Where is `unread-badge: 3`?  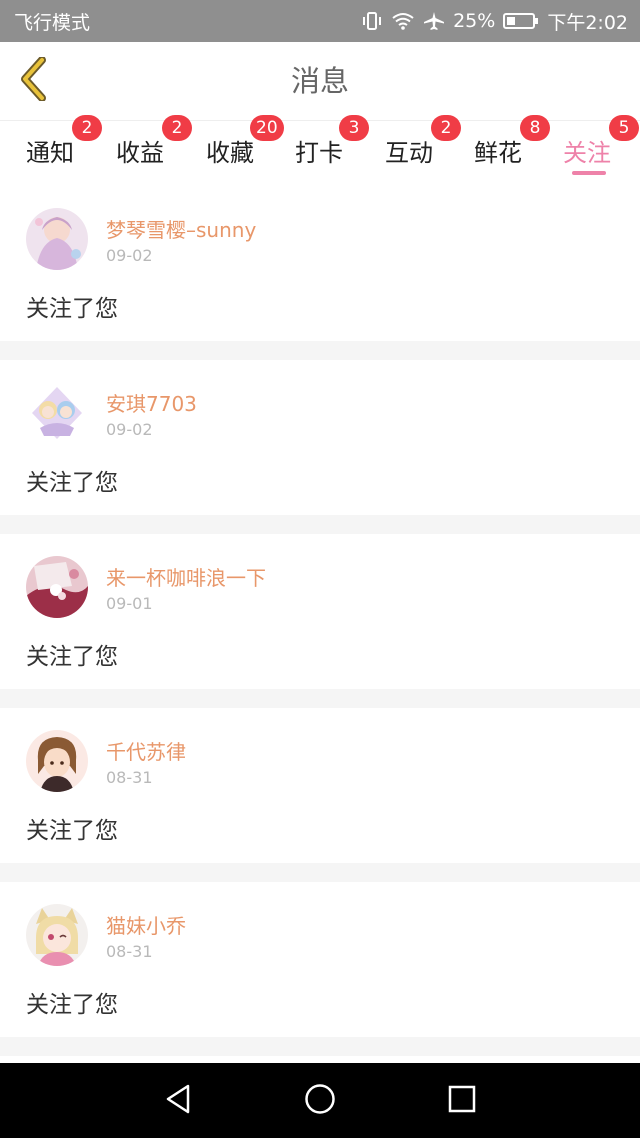
unread-badge: 3 is located at coordinates (354, 128).